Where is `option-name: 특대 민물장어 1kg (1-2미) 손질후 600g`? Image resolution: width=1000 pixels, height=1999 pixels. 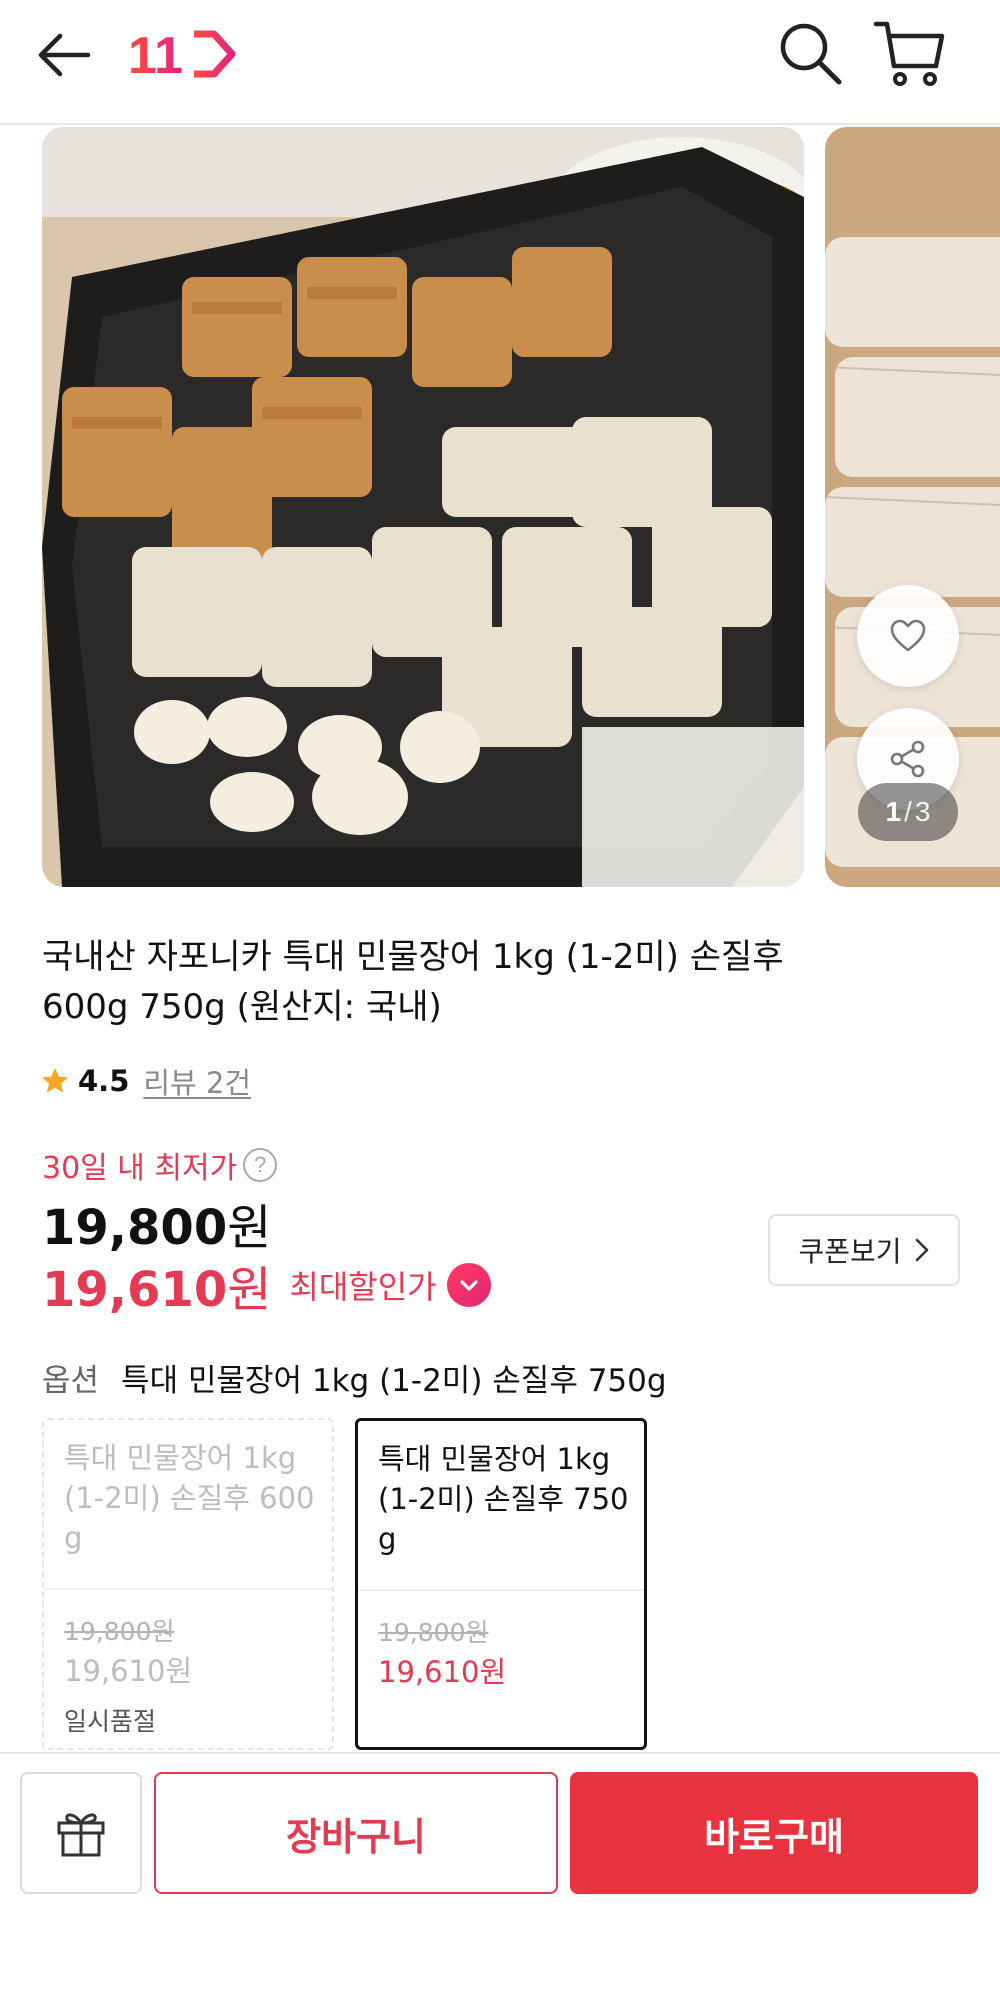 option-name: 특대 민물장어 1kg (1-2미) 손질후 600g is located at coordinates (189, 1498).